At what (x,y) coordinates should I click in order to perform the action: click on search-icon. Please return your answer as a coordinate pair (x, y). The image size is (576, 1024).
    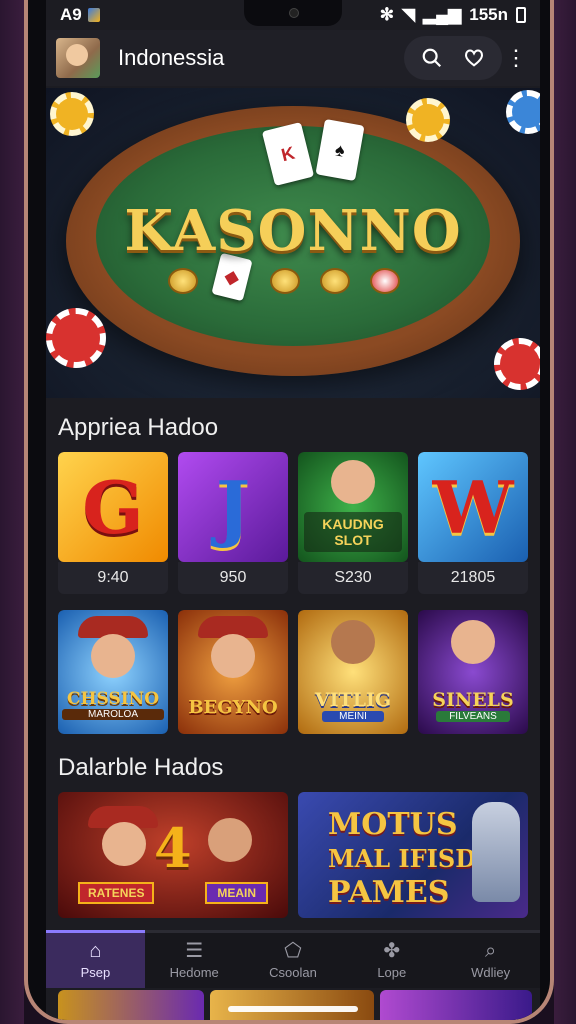
    Looking at the image, I should click on (432, 58).